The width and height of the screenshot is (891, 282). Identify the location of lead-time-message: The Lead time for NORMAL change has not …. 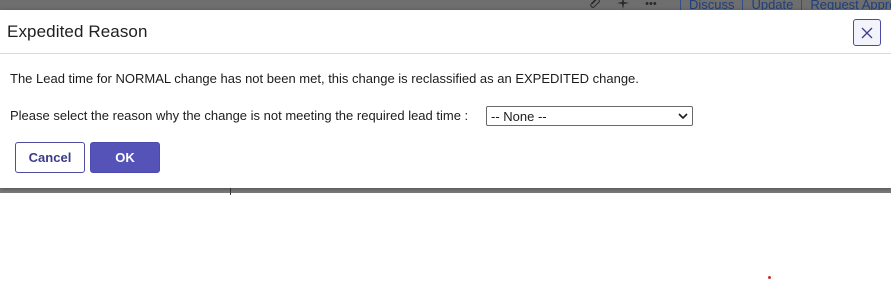
(324, 78).